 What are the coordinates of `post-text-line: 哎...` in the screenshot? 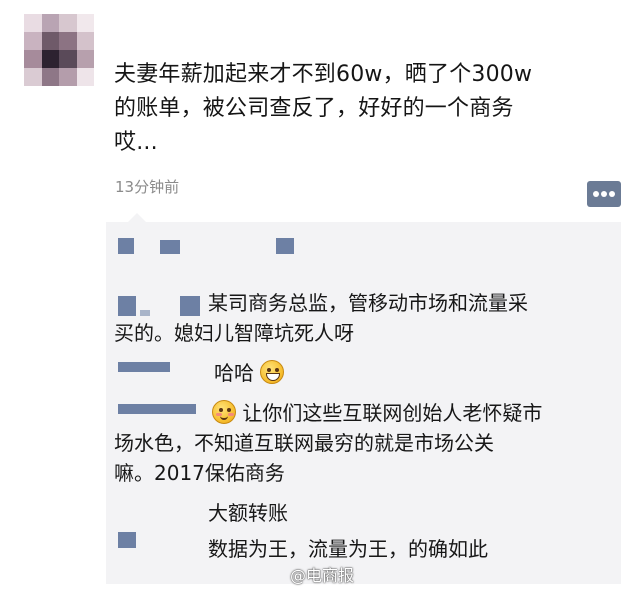 It's located at (136, 142).